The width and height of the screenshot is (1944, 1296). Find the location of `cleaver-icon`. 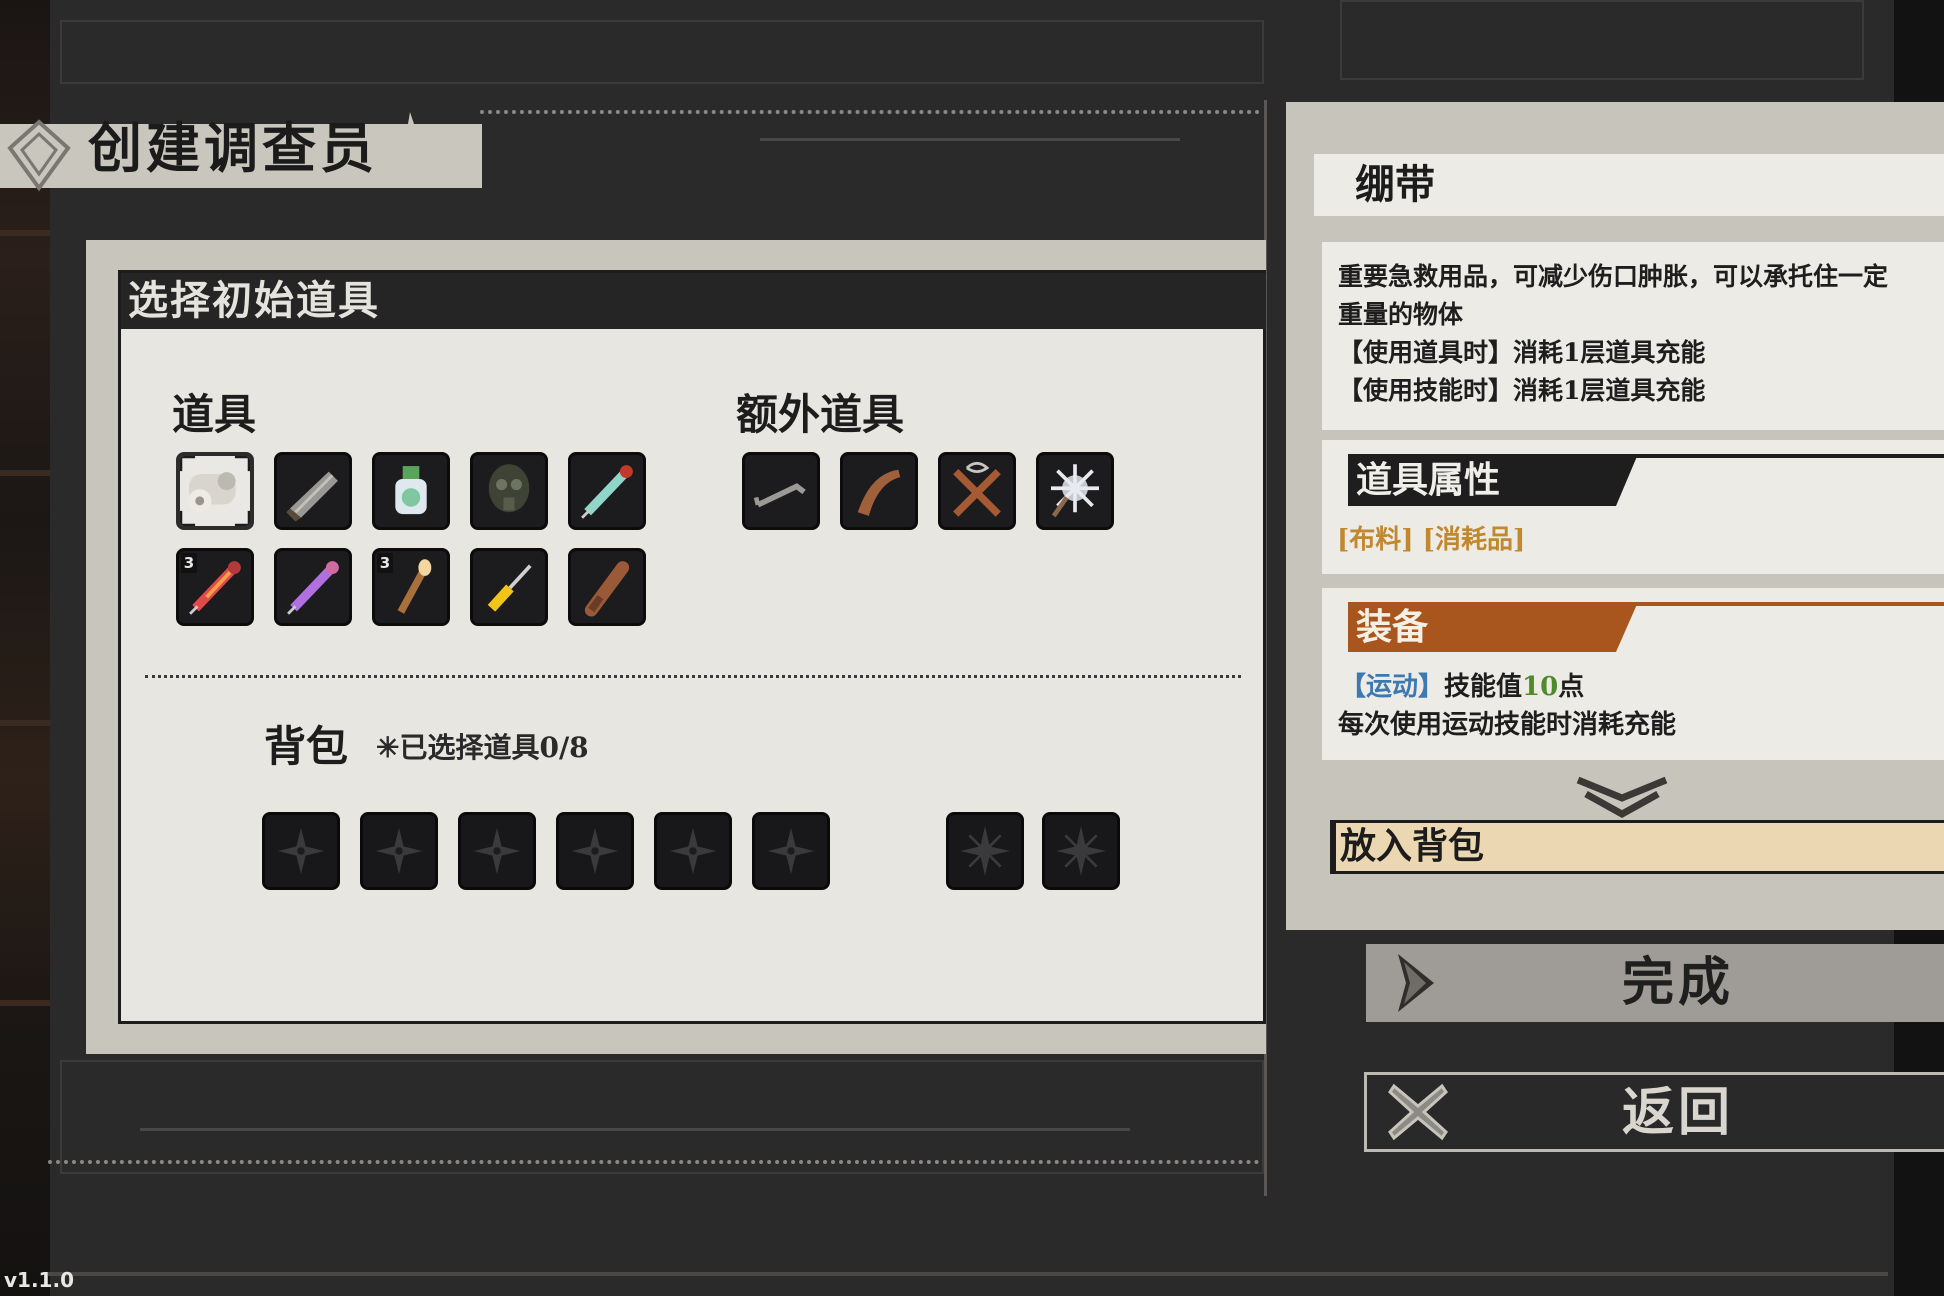

cleaver-icon is located at coordinates (313, 491).